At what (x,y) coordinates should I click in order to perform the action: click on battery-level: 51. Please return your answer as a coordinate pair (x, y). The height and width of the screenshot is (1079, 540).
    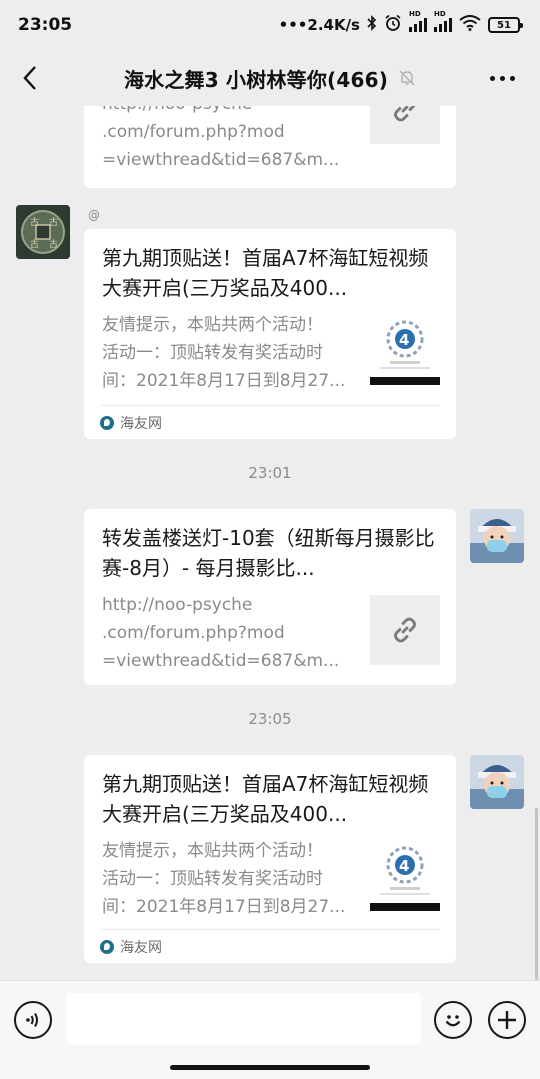
    Looking at the image, I should click on (504, 25).